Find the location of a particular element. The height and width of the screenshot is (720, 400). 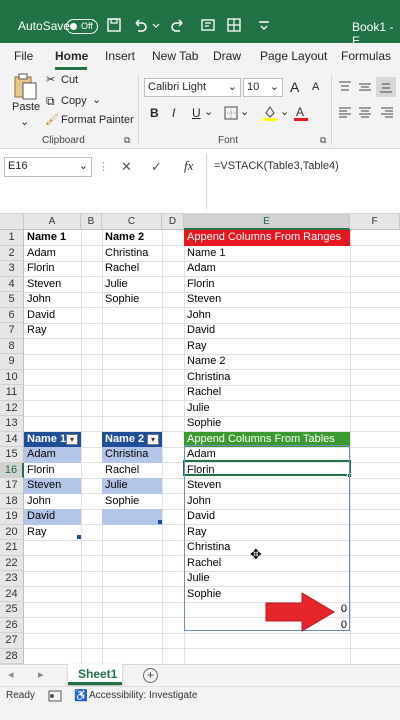

table-cell: David is located at coordinates (52, 517).